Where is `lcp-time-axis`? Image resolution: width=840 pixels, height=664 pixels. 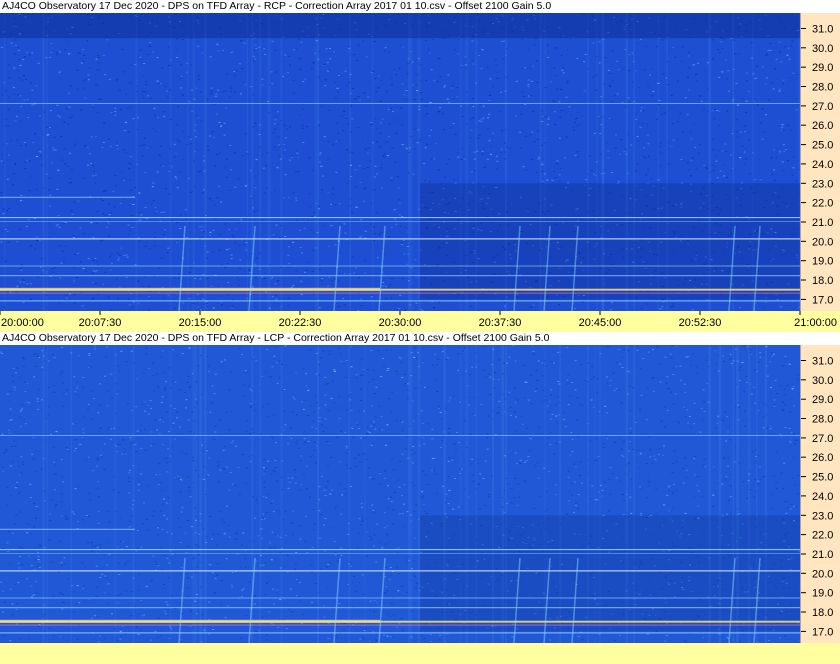
lcp-time-axis is located at coordinates (420, 653).